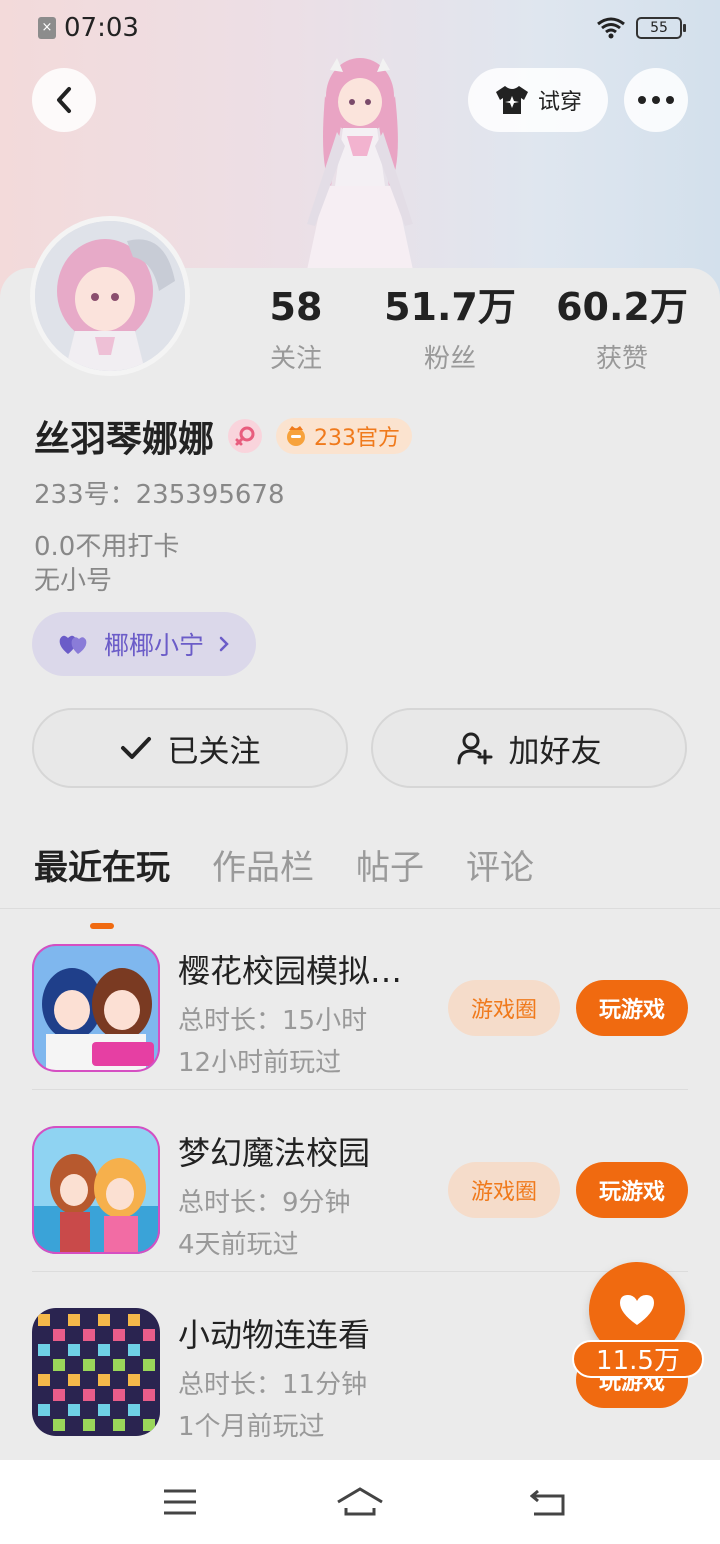 The width and height of the screenshot is (720, 1544). Describe the element at coordinates (555, 751) in the screenshot. I see `add-friend-label: 加好友` at that location.